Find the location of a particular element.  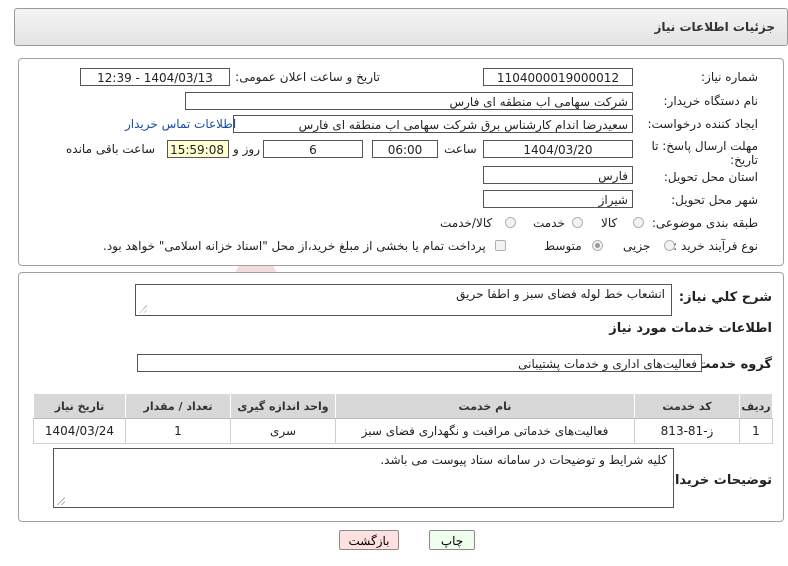

header-panel: جزئیات اطلاعات نیاز is located at coordinates (401, 27).